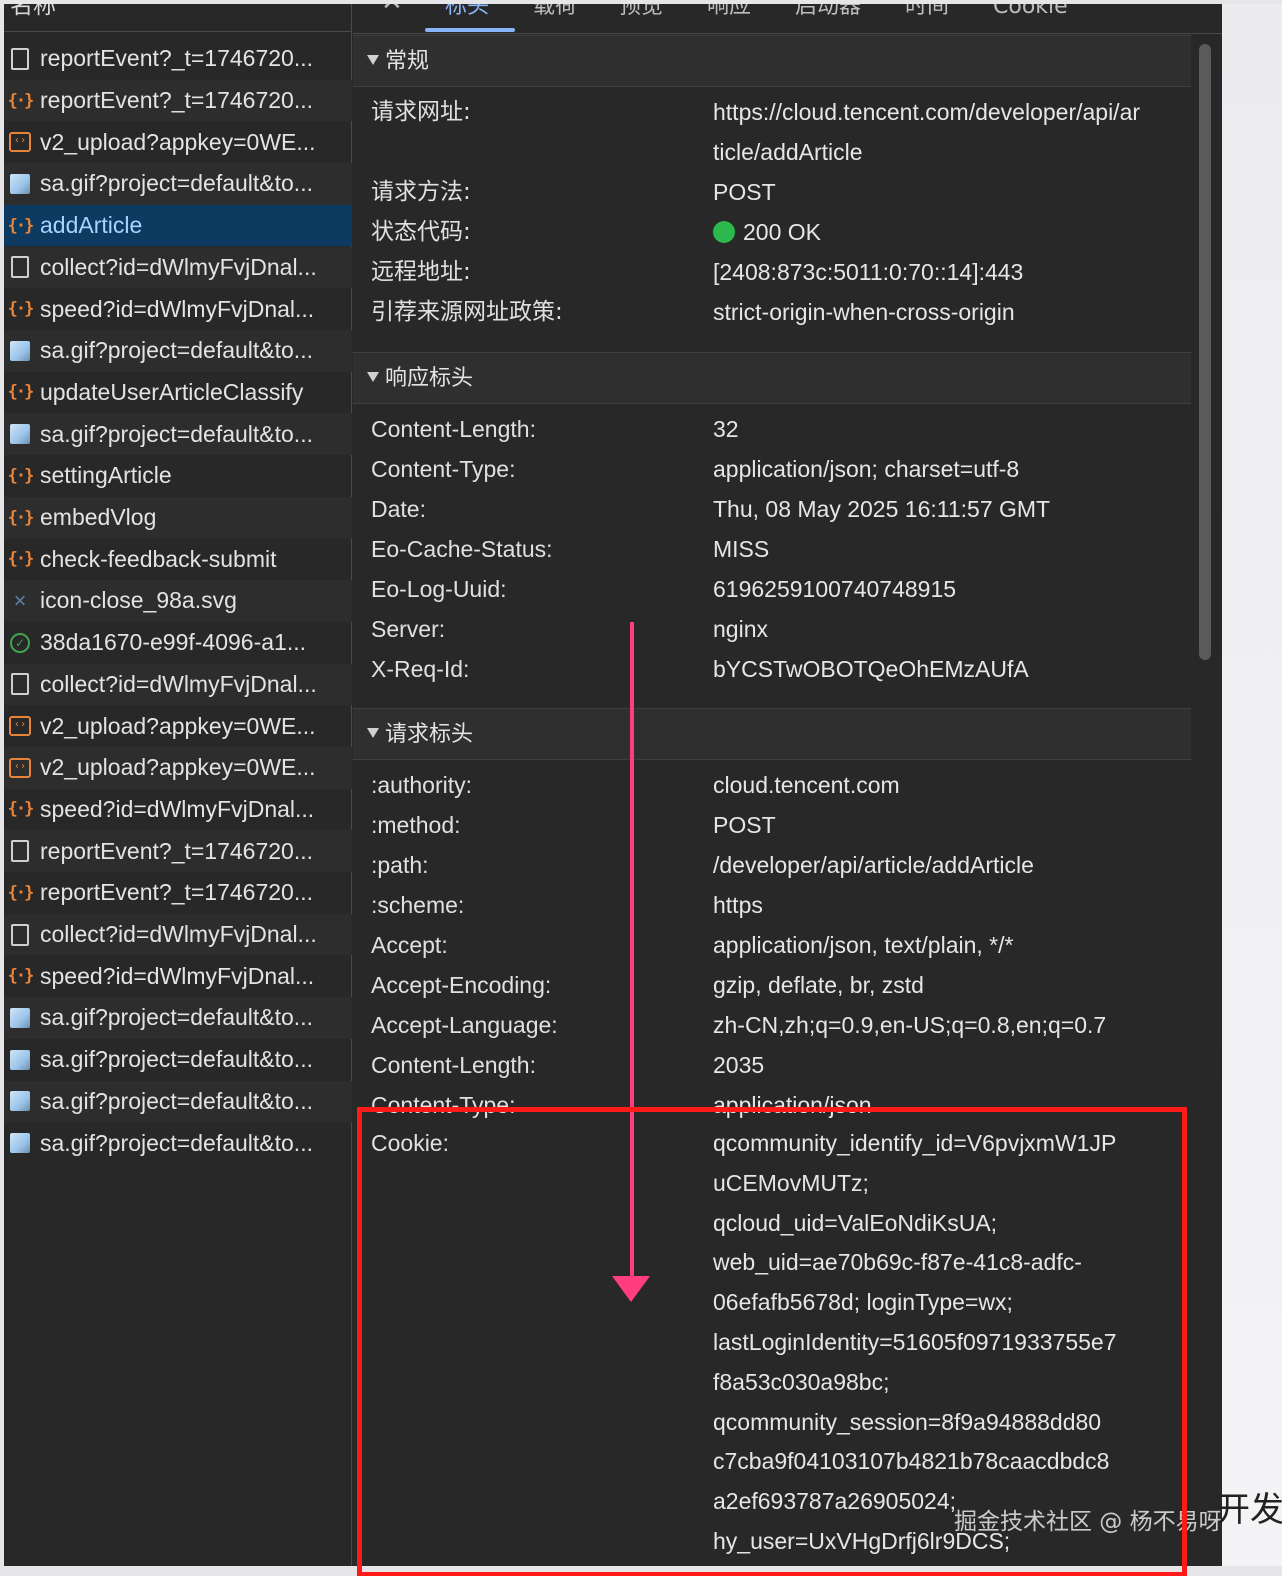  What do you see at coordinates (788, 152) in the screenshot?
I see `request-url-value-cont: ticle/addArticle` at bounding box center [788, 152].